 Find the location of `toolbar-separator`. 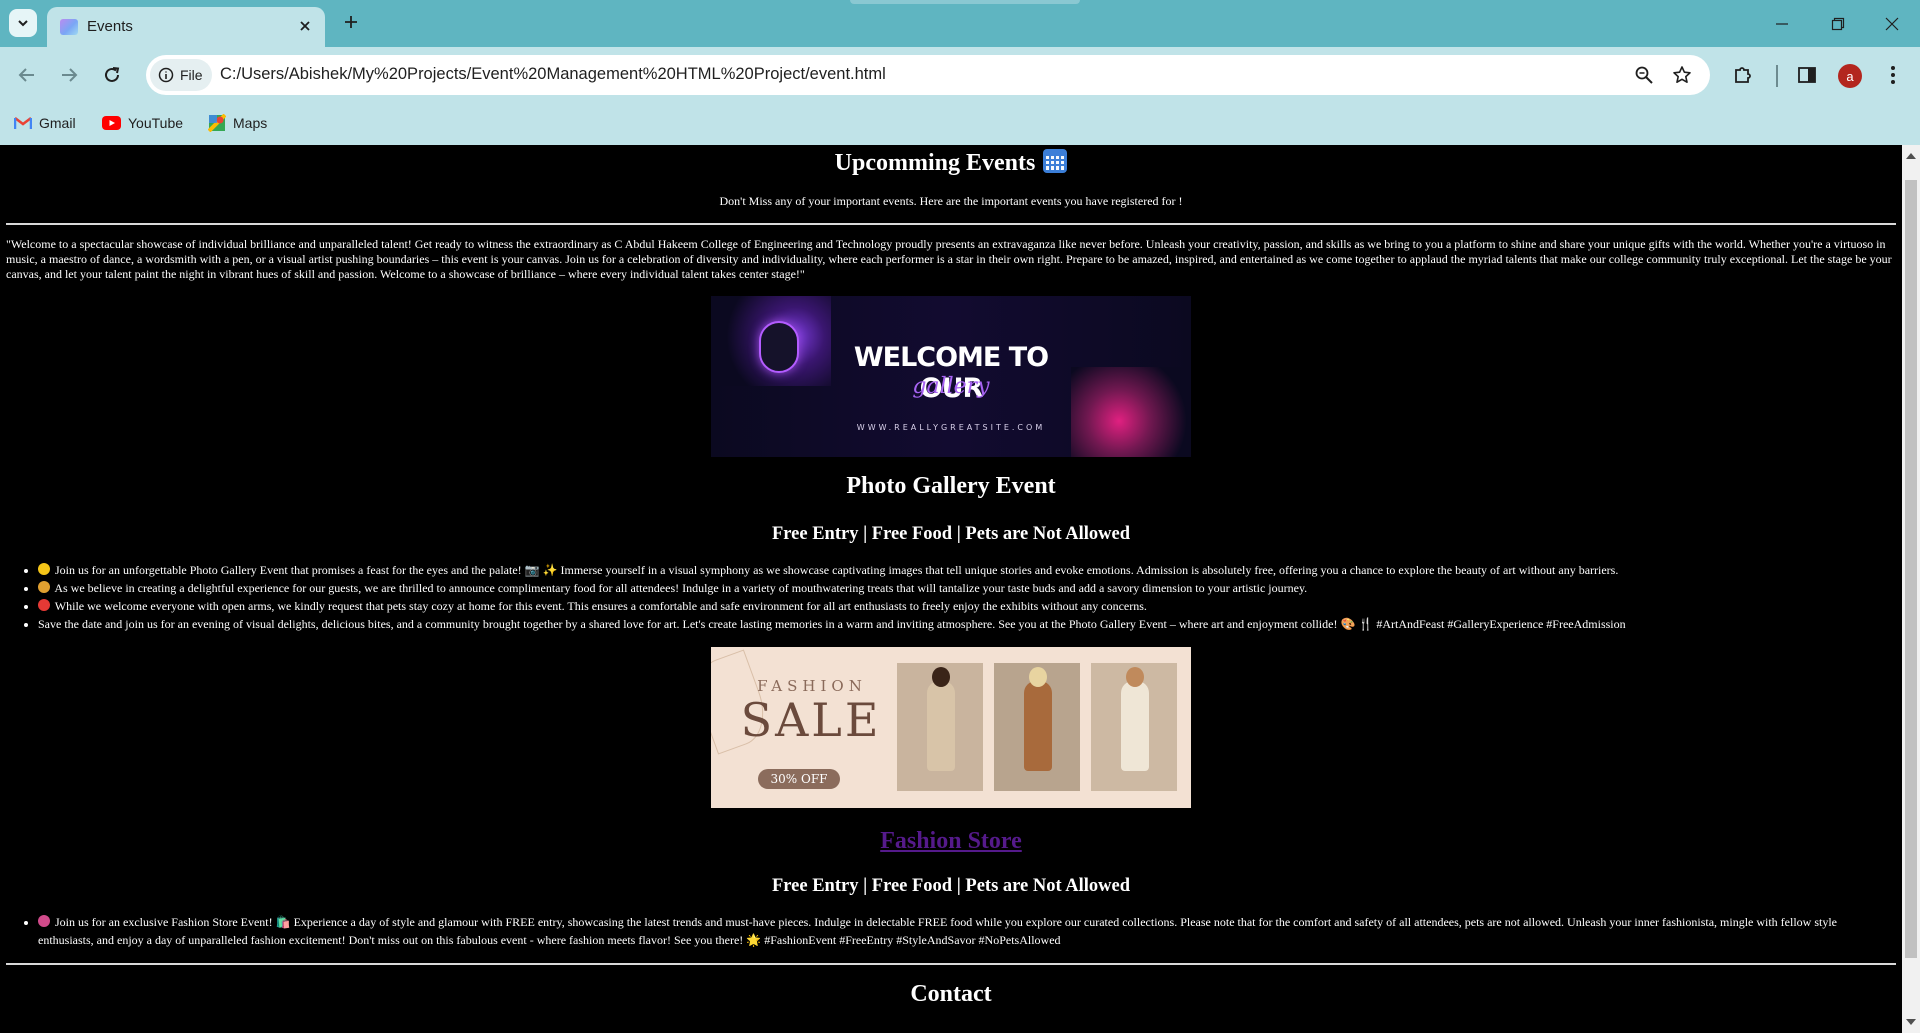

toolbar-separator is located at coordinates (1777, 76).